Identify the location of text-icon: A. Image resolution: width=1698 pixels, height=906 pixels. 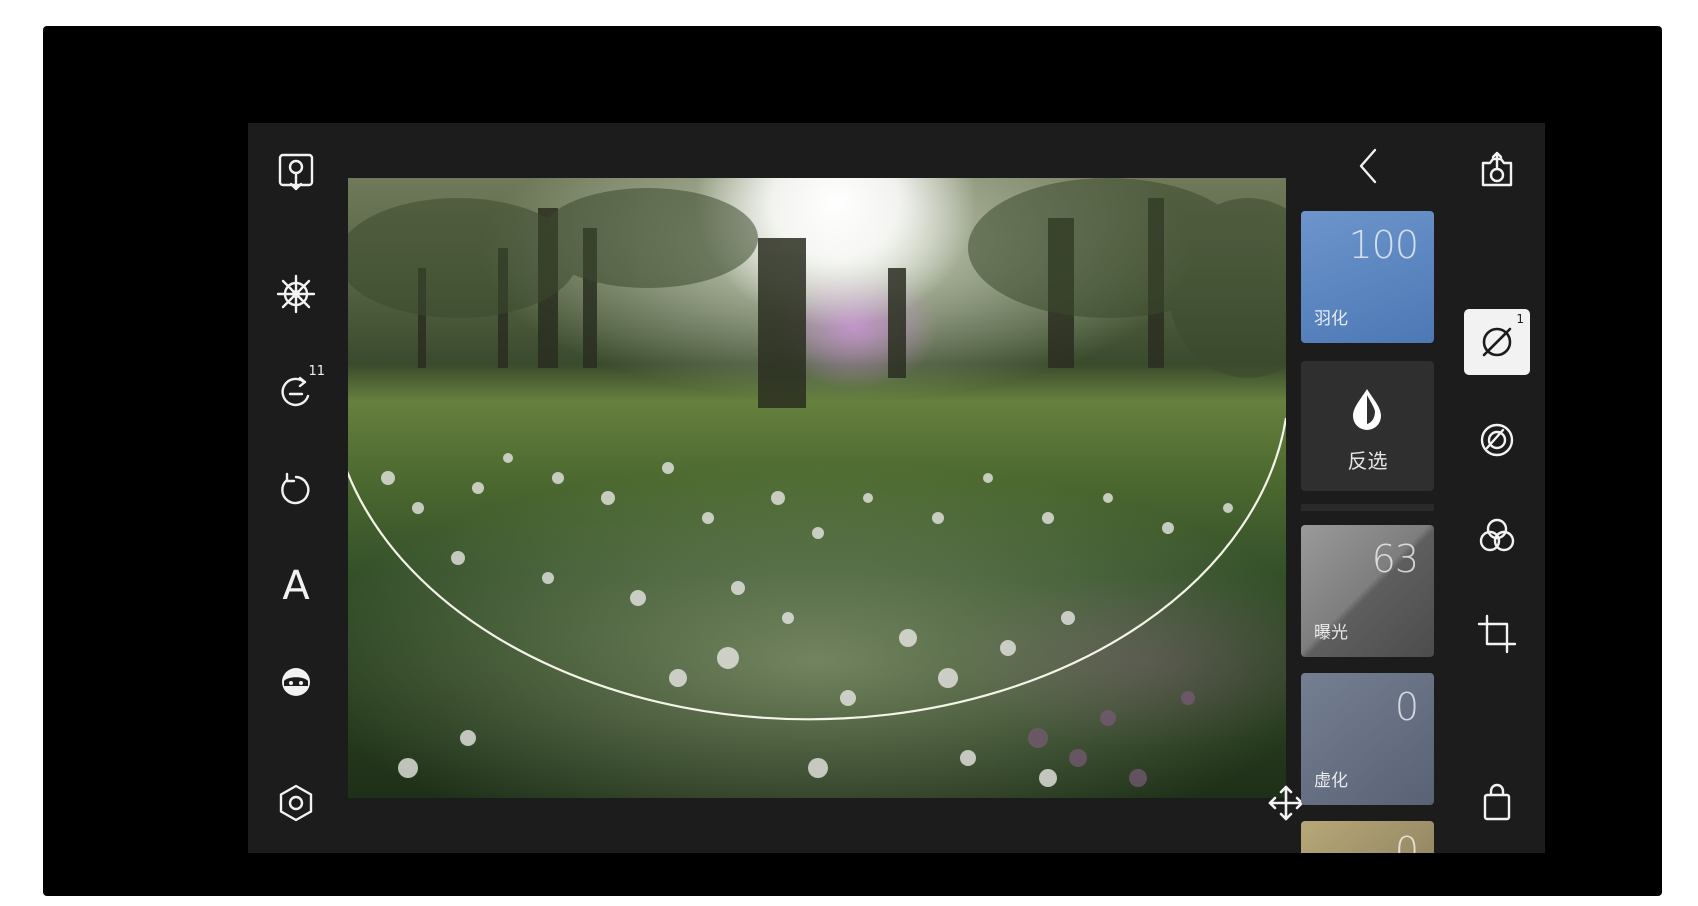
(296, 586).